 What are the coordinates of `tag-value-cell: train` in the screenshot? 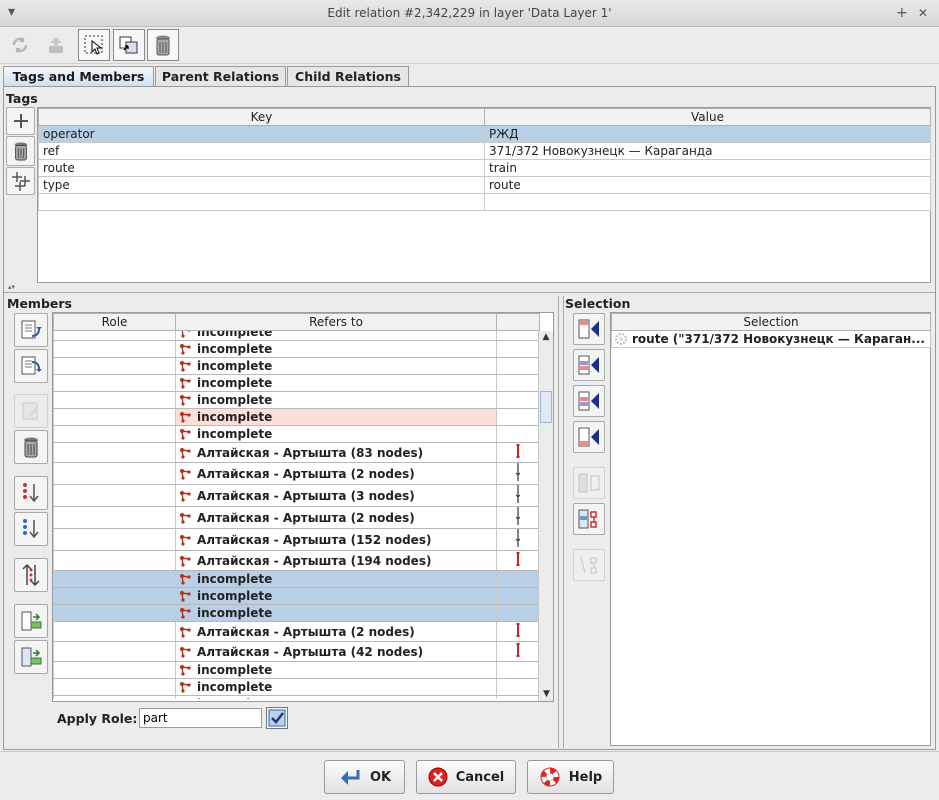 It's located at (707, 168).